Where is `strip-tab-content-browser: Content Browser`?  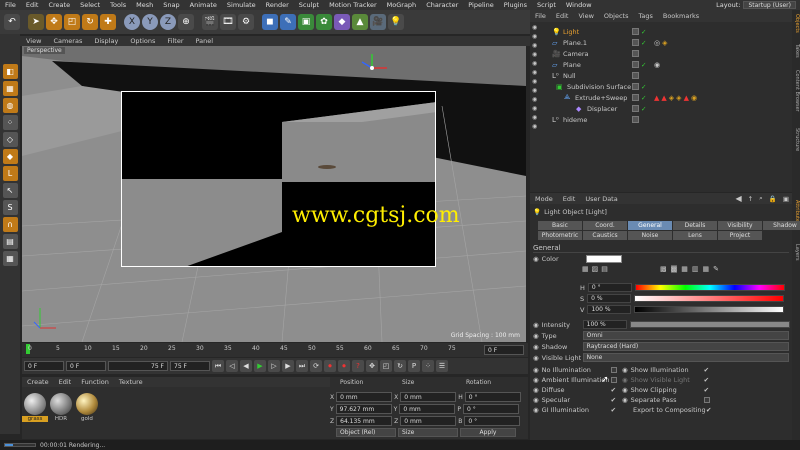
strip-tab-content-browser: Content Browser is located at coordinates (796, 91).